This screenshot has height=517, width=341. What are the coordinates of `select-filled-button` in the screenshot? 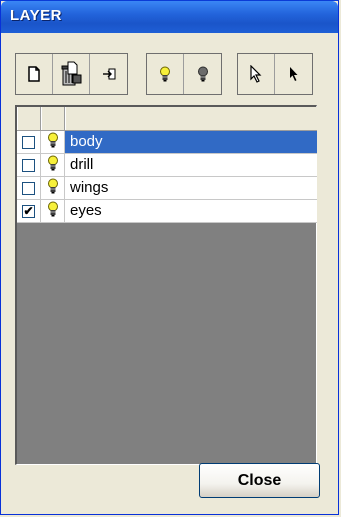 It's located at (293, 74).